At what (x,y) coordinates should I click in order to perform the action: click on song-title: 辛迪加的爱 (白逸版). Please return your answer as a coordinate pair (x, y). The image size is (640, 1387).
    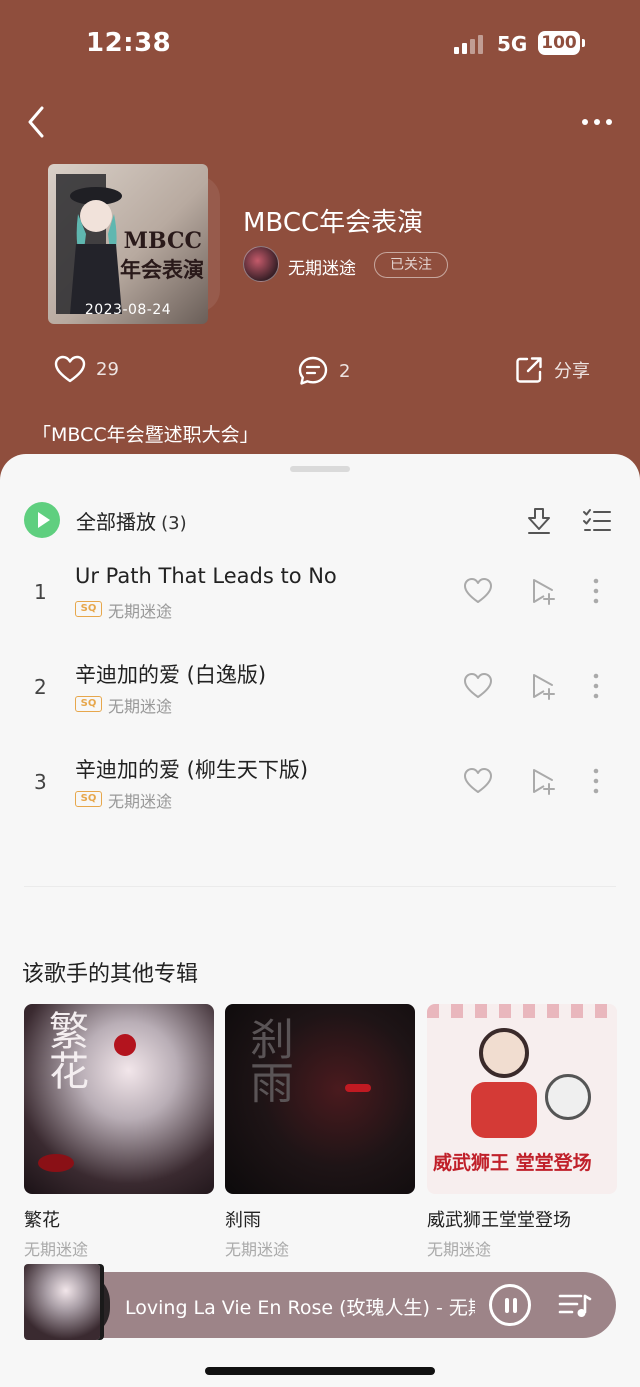
    Looking at the image, I should click on (171, 675).